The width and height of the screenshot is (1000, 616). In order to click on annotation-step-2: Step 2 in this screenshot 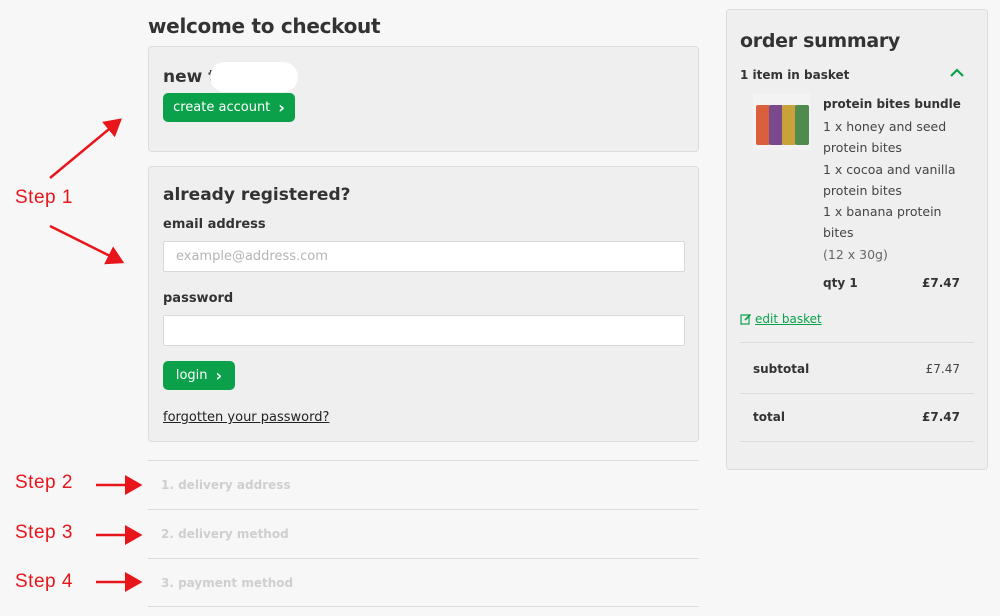, I will do `click(44, 482)`.